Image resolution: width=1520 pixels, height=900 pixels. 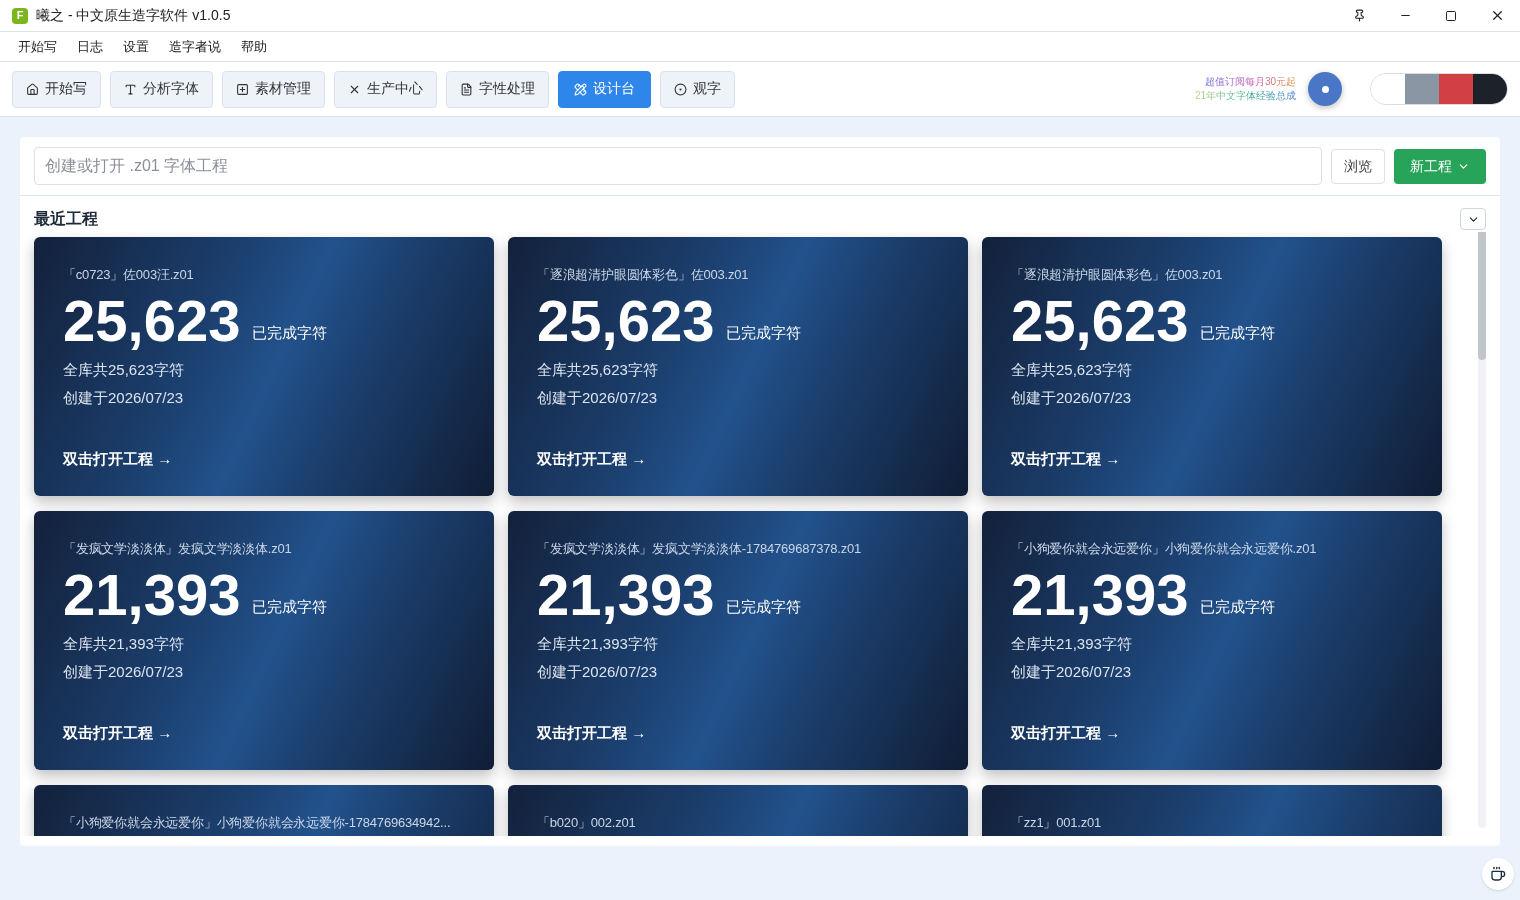 What do you see at coordinates (497, 89) in the screenshot?
I see `toolbar-tab: 字性处理` at bounding box center [497, 89].